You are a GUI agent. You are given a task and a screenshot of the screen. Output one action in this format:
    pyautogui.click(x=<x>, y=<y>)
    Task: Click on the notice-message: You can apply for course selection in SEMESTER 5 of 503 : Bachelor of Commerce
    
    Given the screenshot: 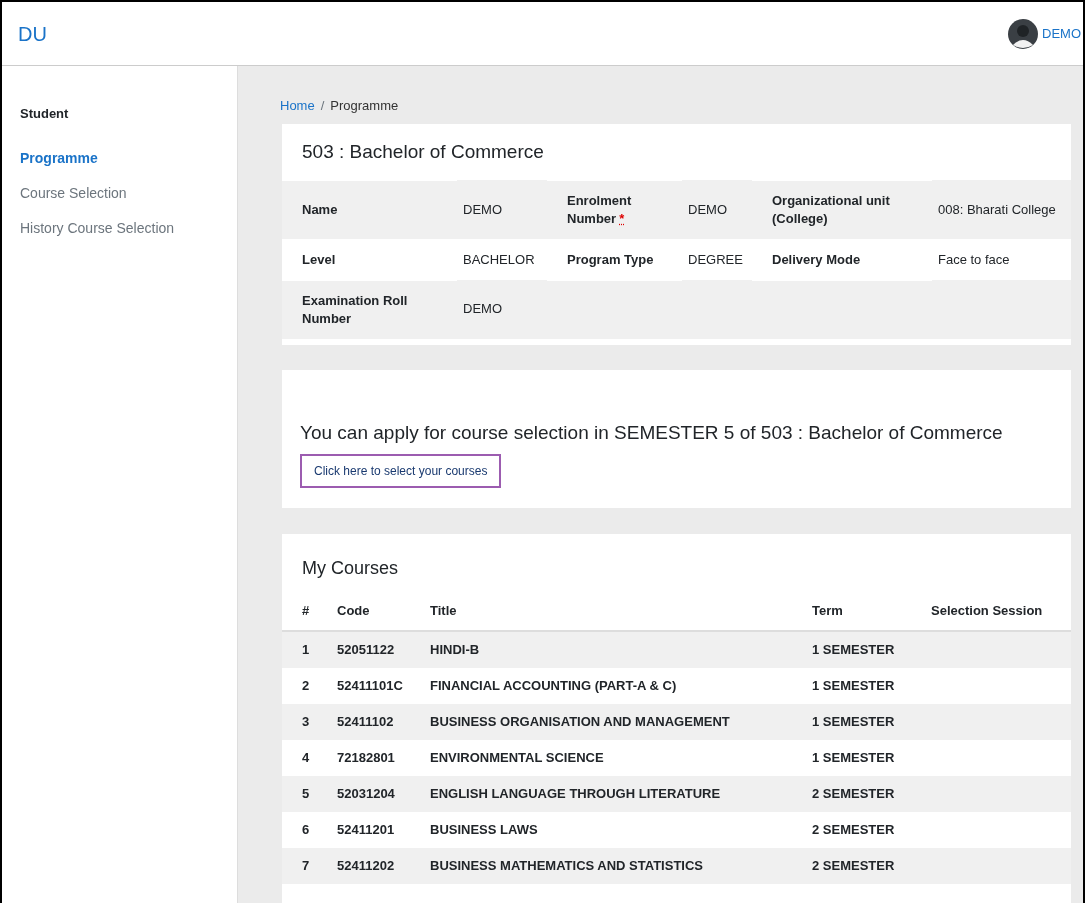 What is the action you would take?
    pyautogui.click(x=652, y=432)
    